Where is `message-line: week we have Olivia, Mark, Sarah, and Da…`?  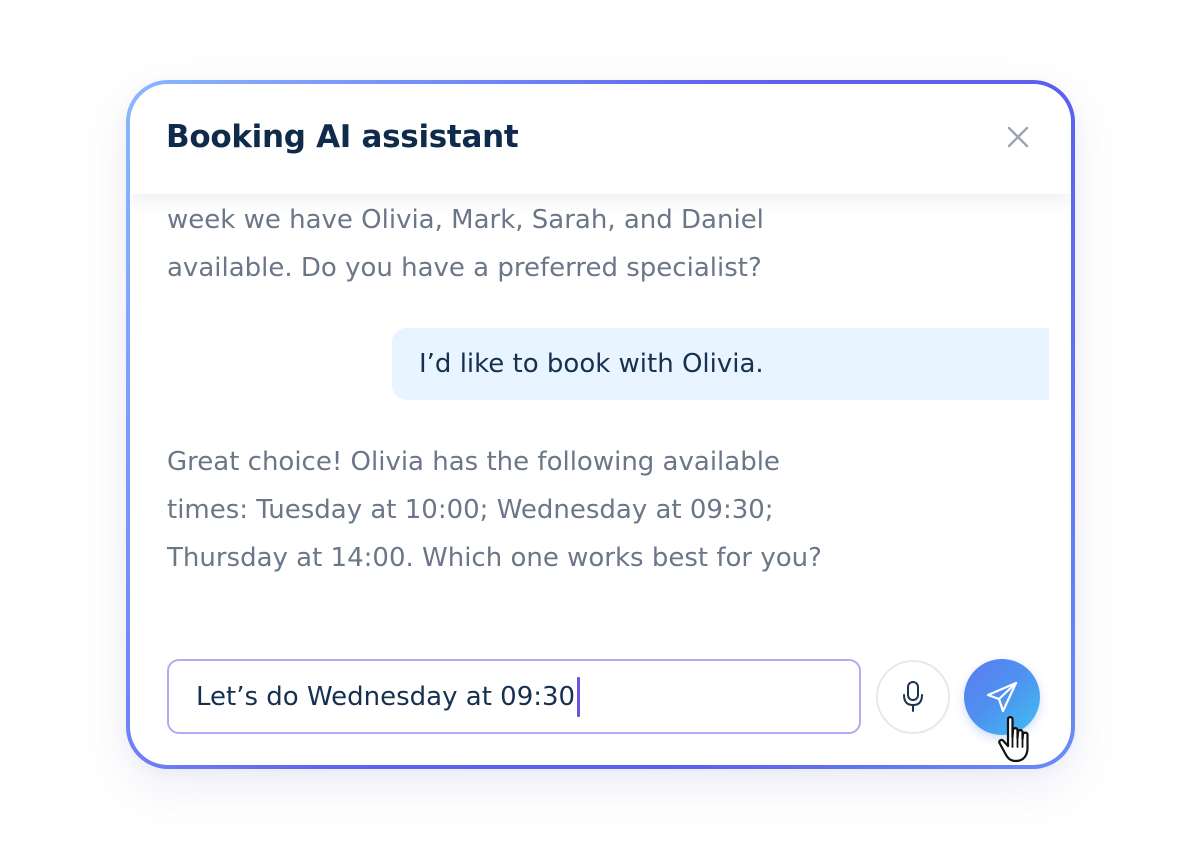
message-line: week we have Olivia, Mark, Sarah, and Da… is located at coordinates (465, 220).